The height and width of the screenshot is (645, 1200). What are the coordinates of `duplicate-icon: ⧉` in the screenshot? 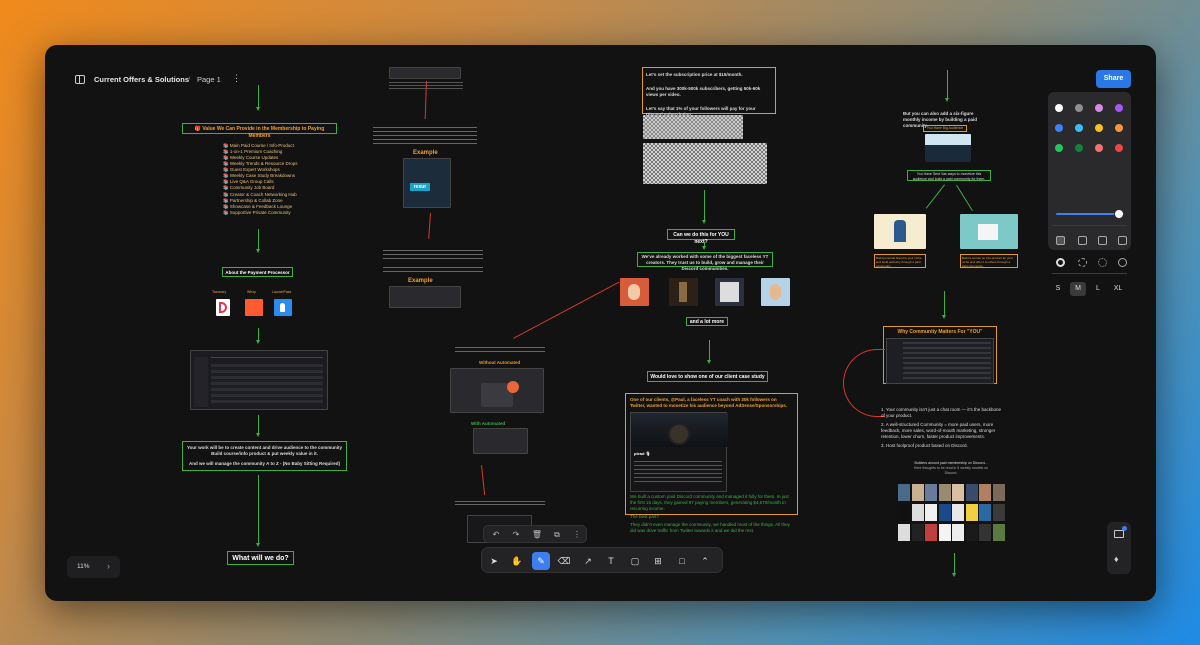 It's located at (557, 535).